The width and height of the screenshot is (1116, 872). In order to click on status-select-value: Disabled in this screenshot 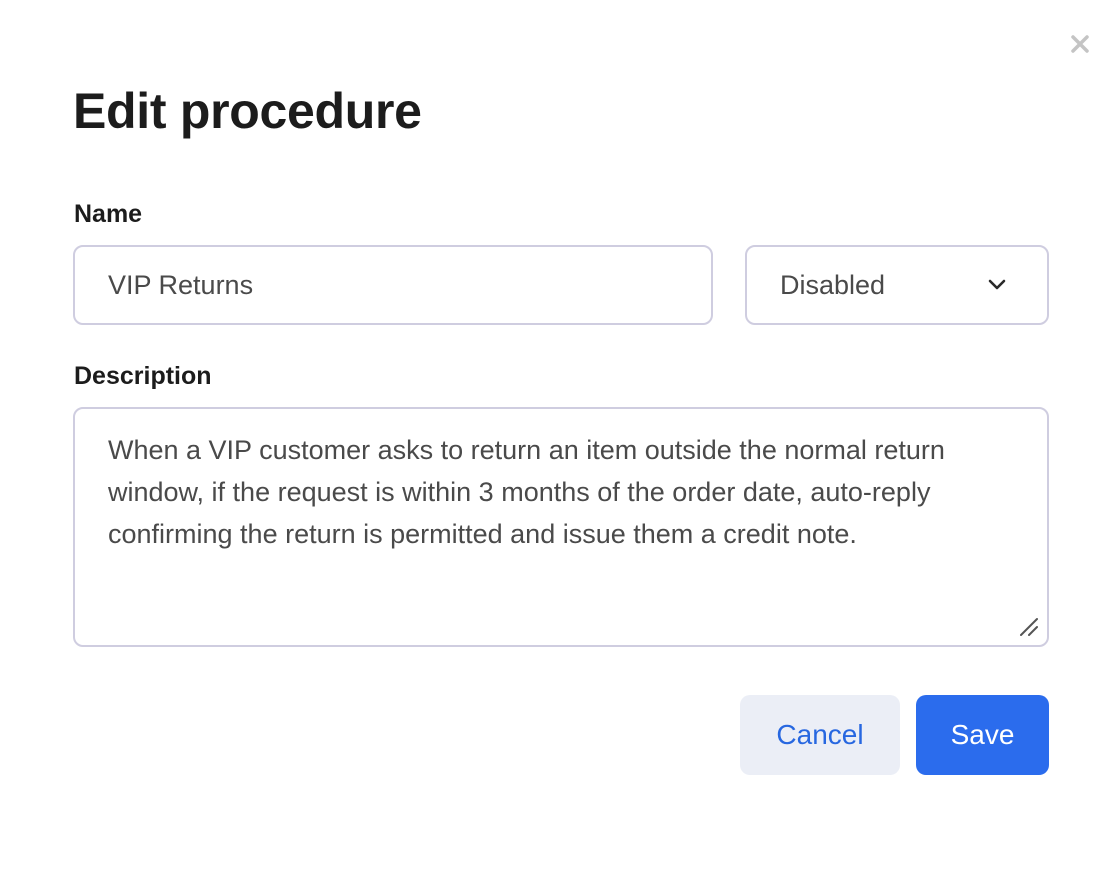, I will do `click(833, 284)`.